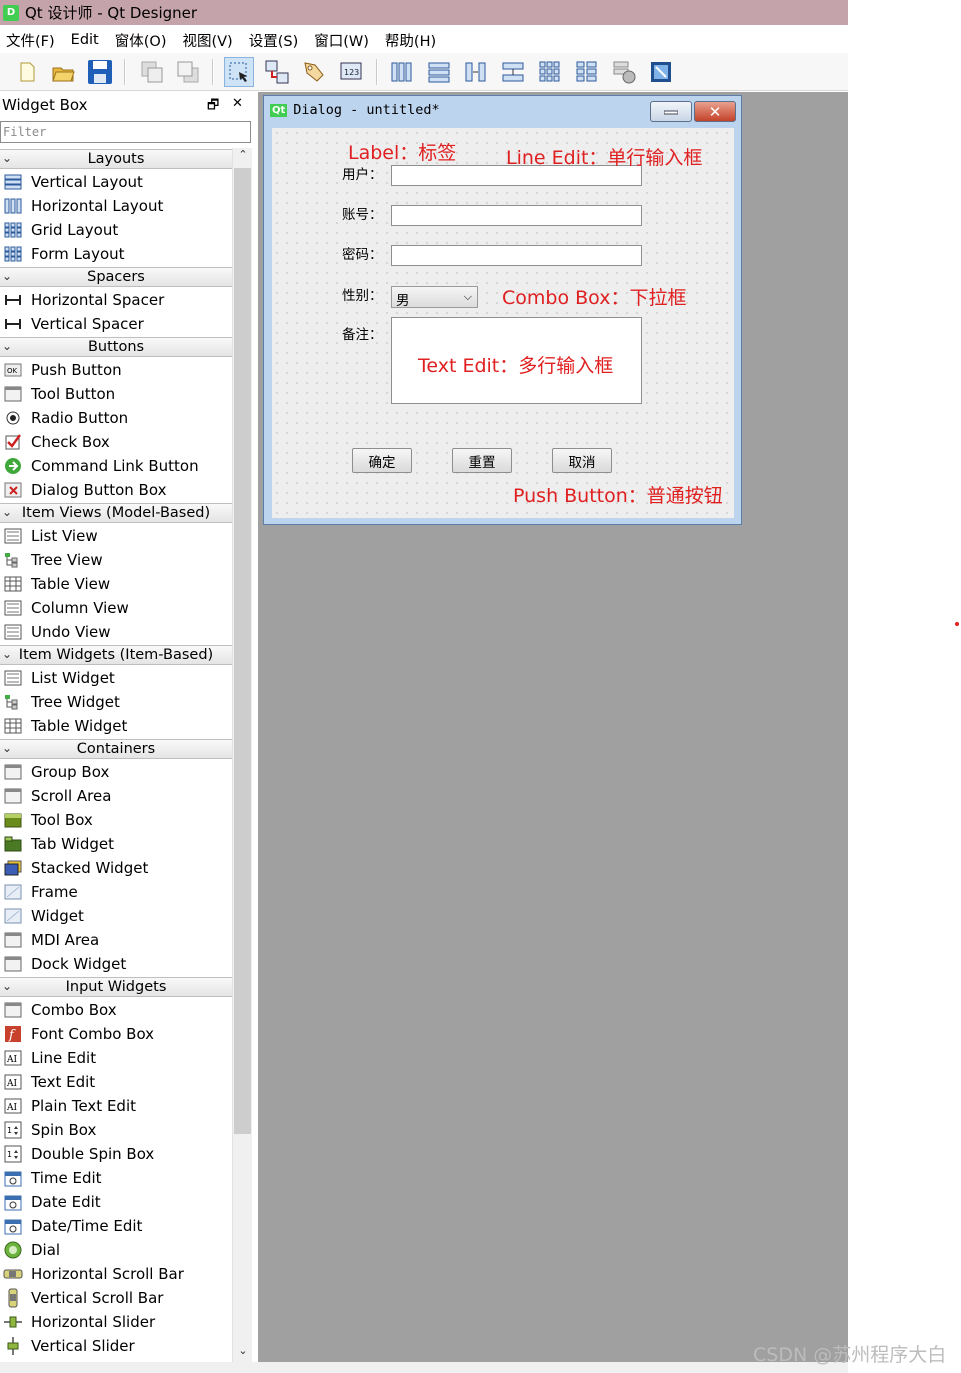 The width and height of the screenshot is (961, 1373). I want to click on close-button: ✕, so click(715, 111).